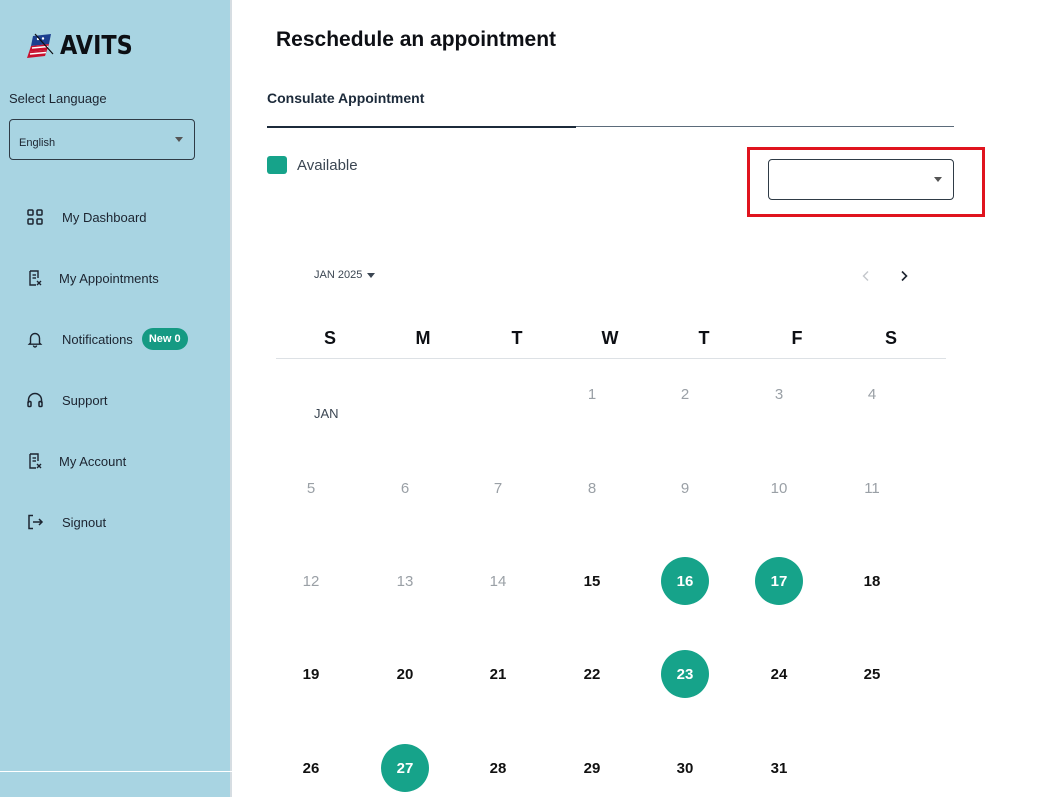 The image size is (1061, 797). Describe the element at coordinates (405, 768) in the screenshot. I see `calendar-day-available: 27` at that location.